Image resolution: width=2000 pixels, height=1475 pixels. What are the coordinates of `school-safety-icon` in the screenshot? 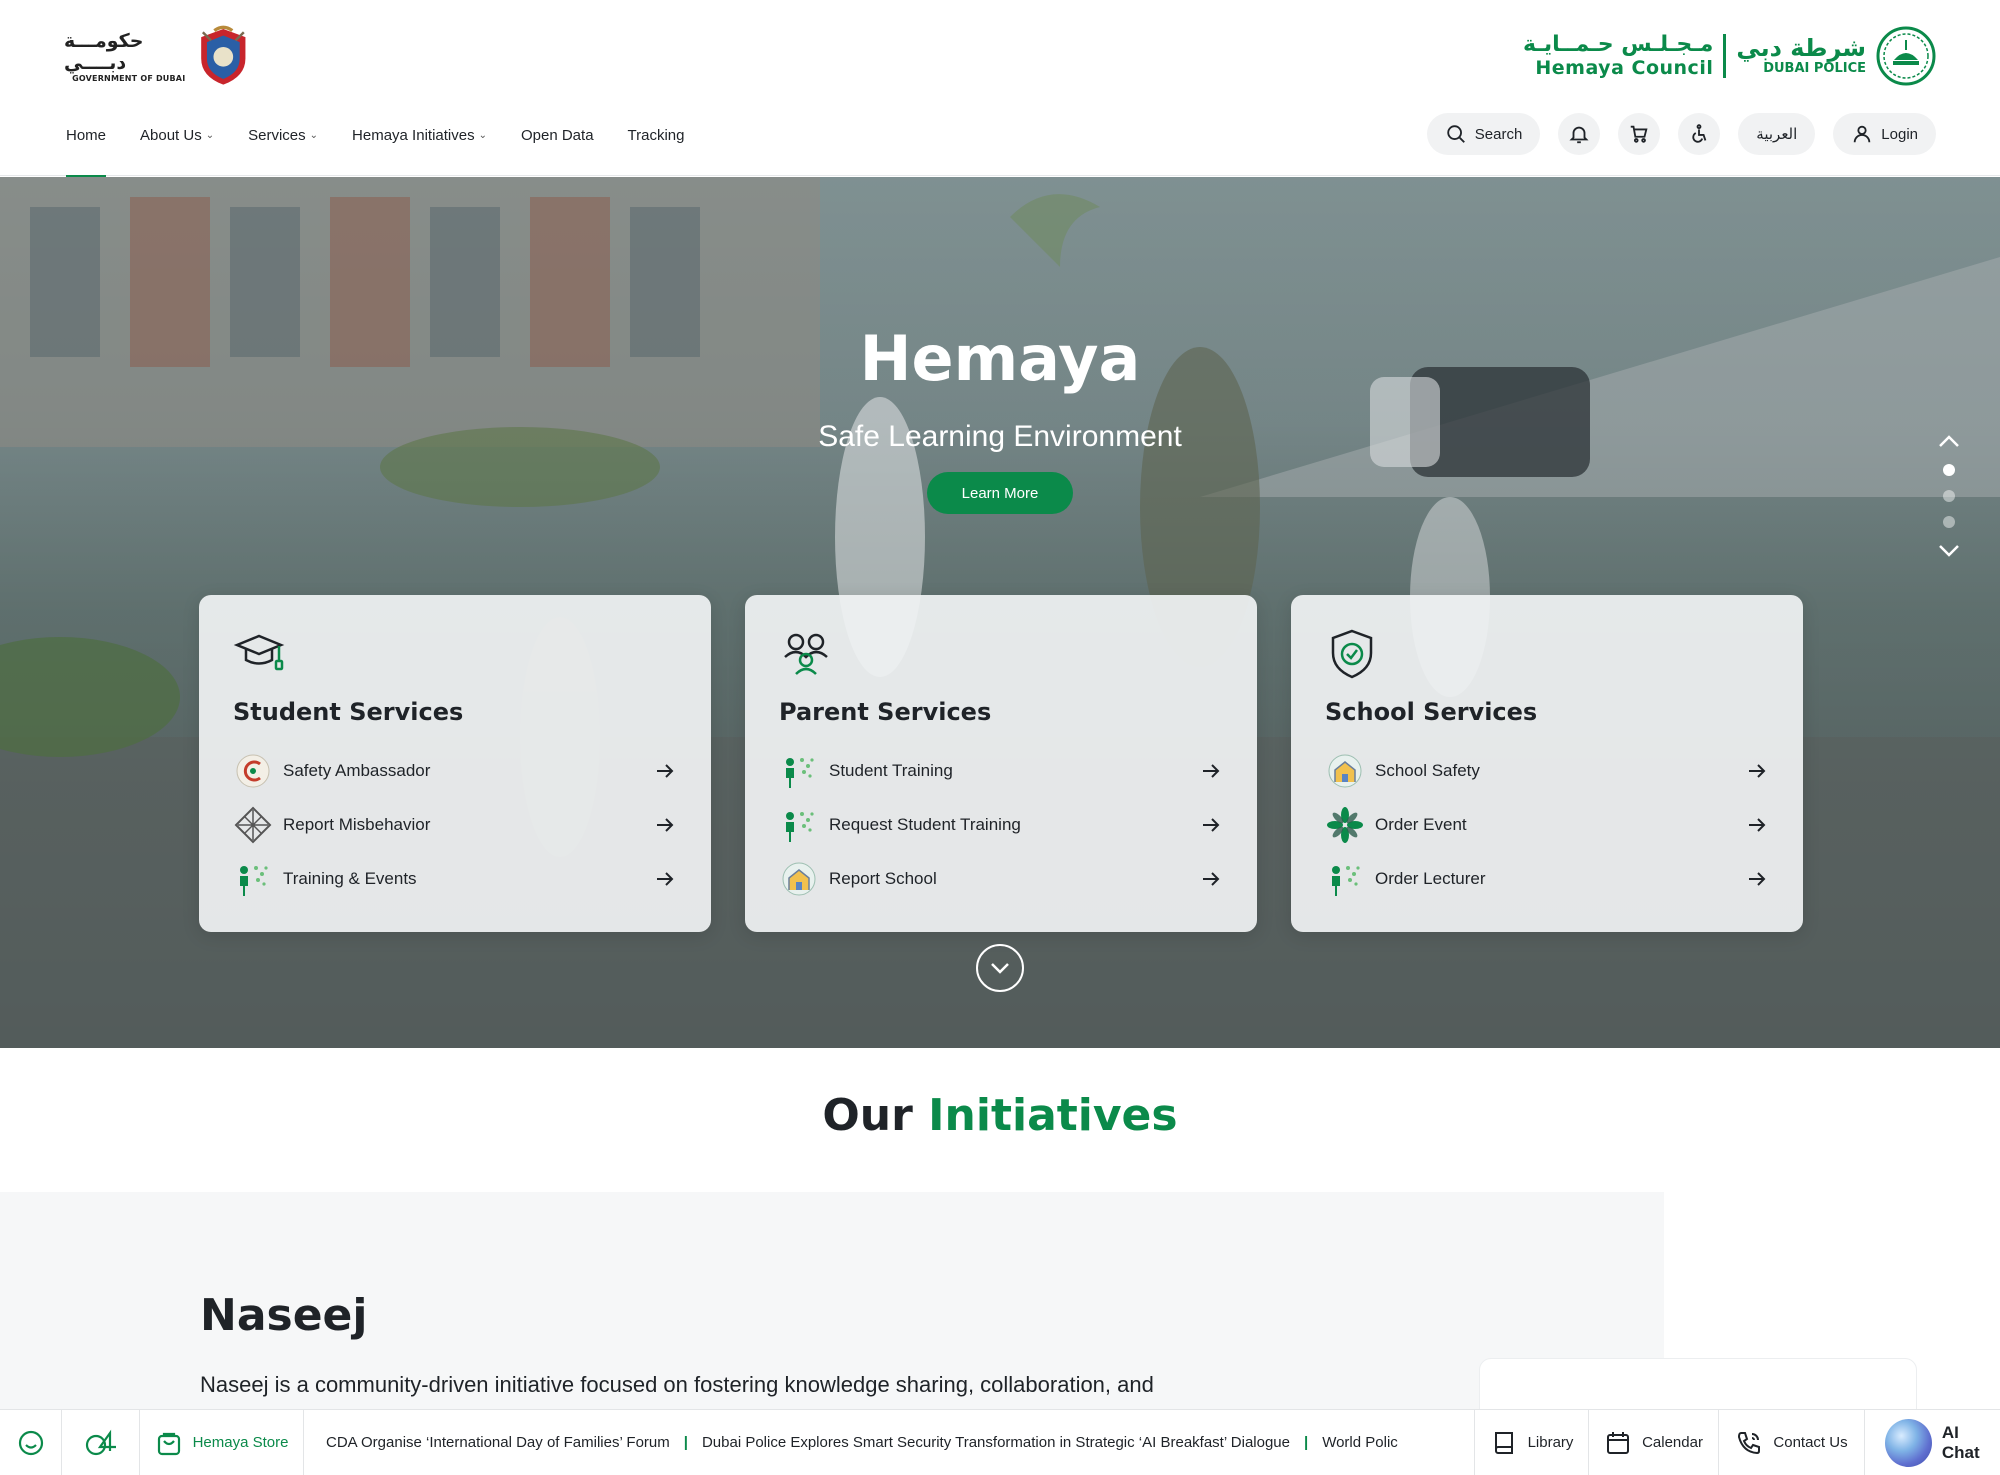 It's located at (1345, 771).